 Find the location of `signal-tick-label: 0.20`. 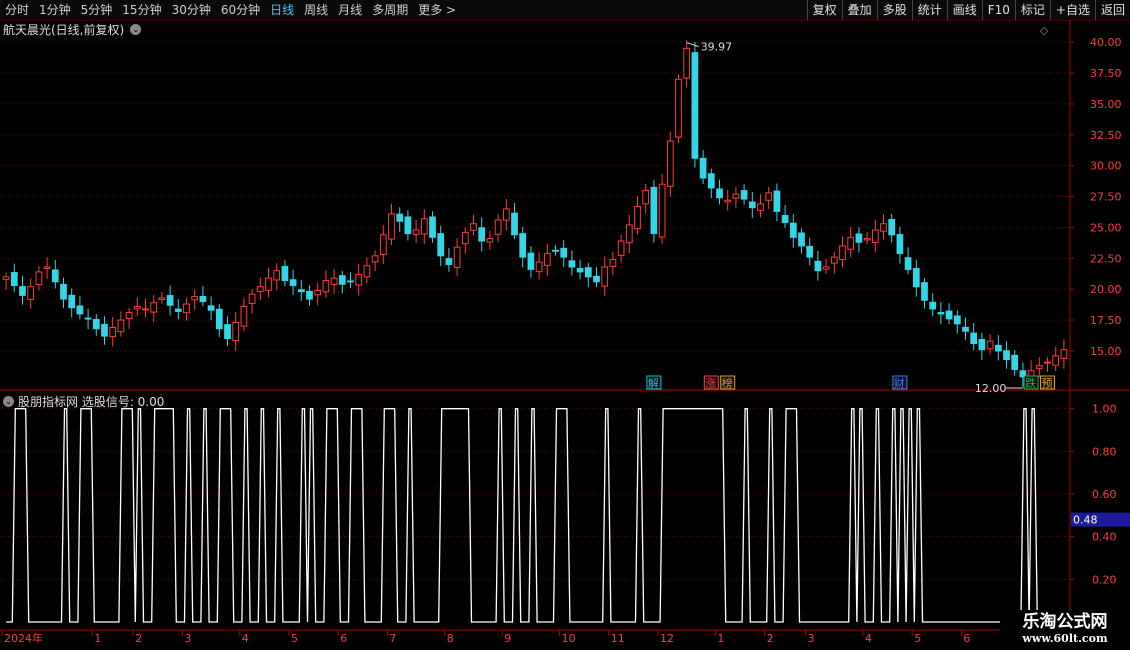

signal-tick-label: 0.20 is located at coordinates (1104, 579).